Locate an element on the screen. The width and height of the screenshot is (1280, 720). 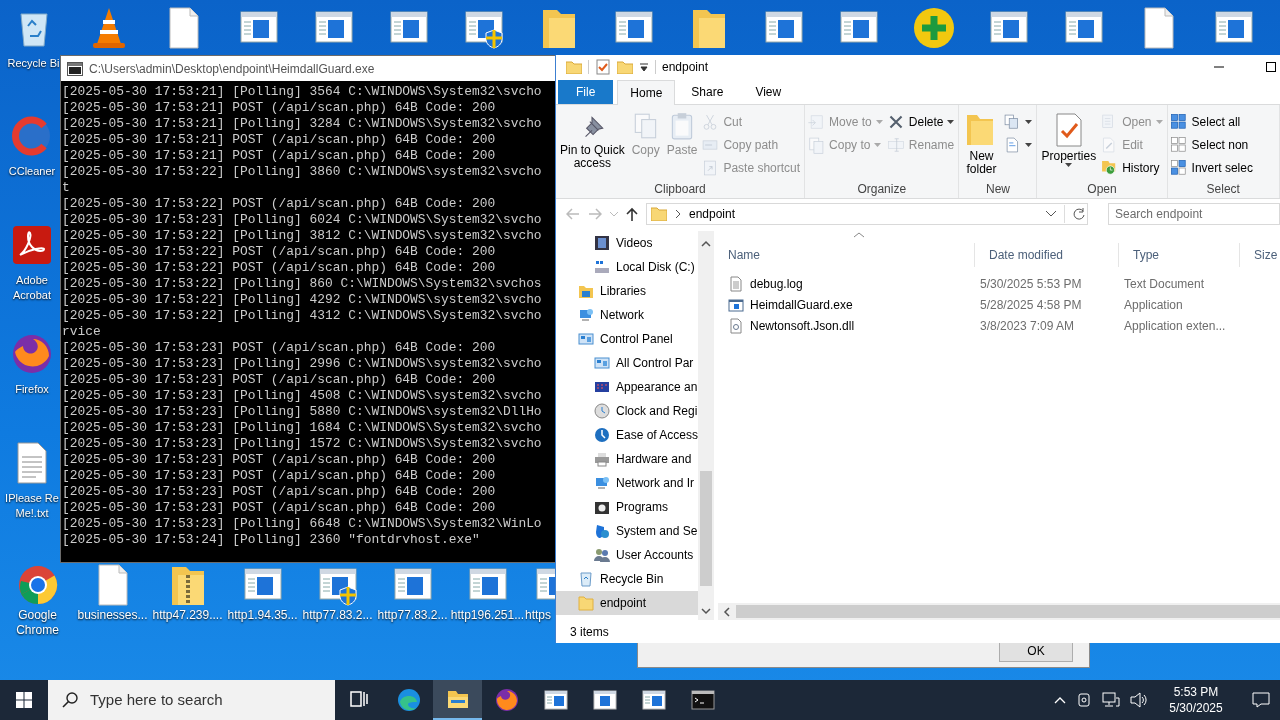
ribbon-tab: Home is located at coordinates (646, 92).